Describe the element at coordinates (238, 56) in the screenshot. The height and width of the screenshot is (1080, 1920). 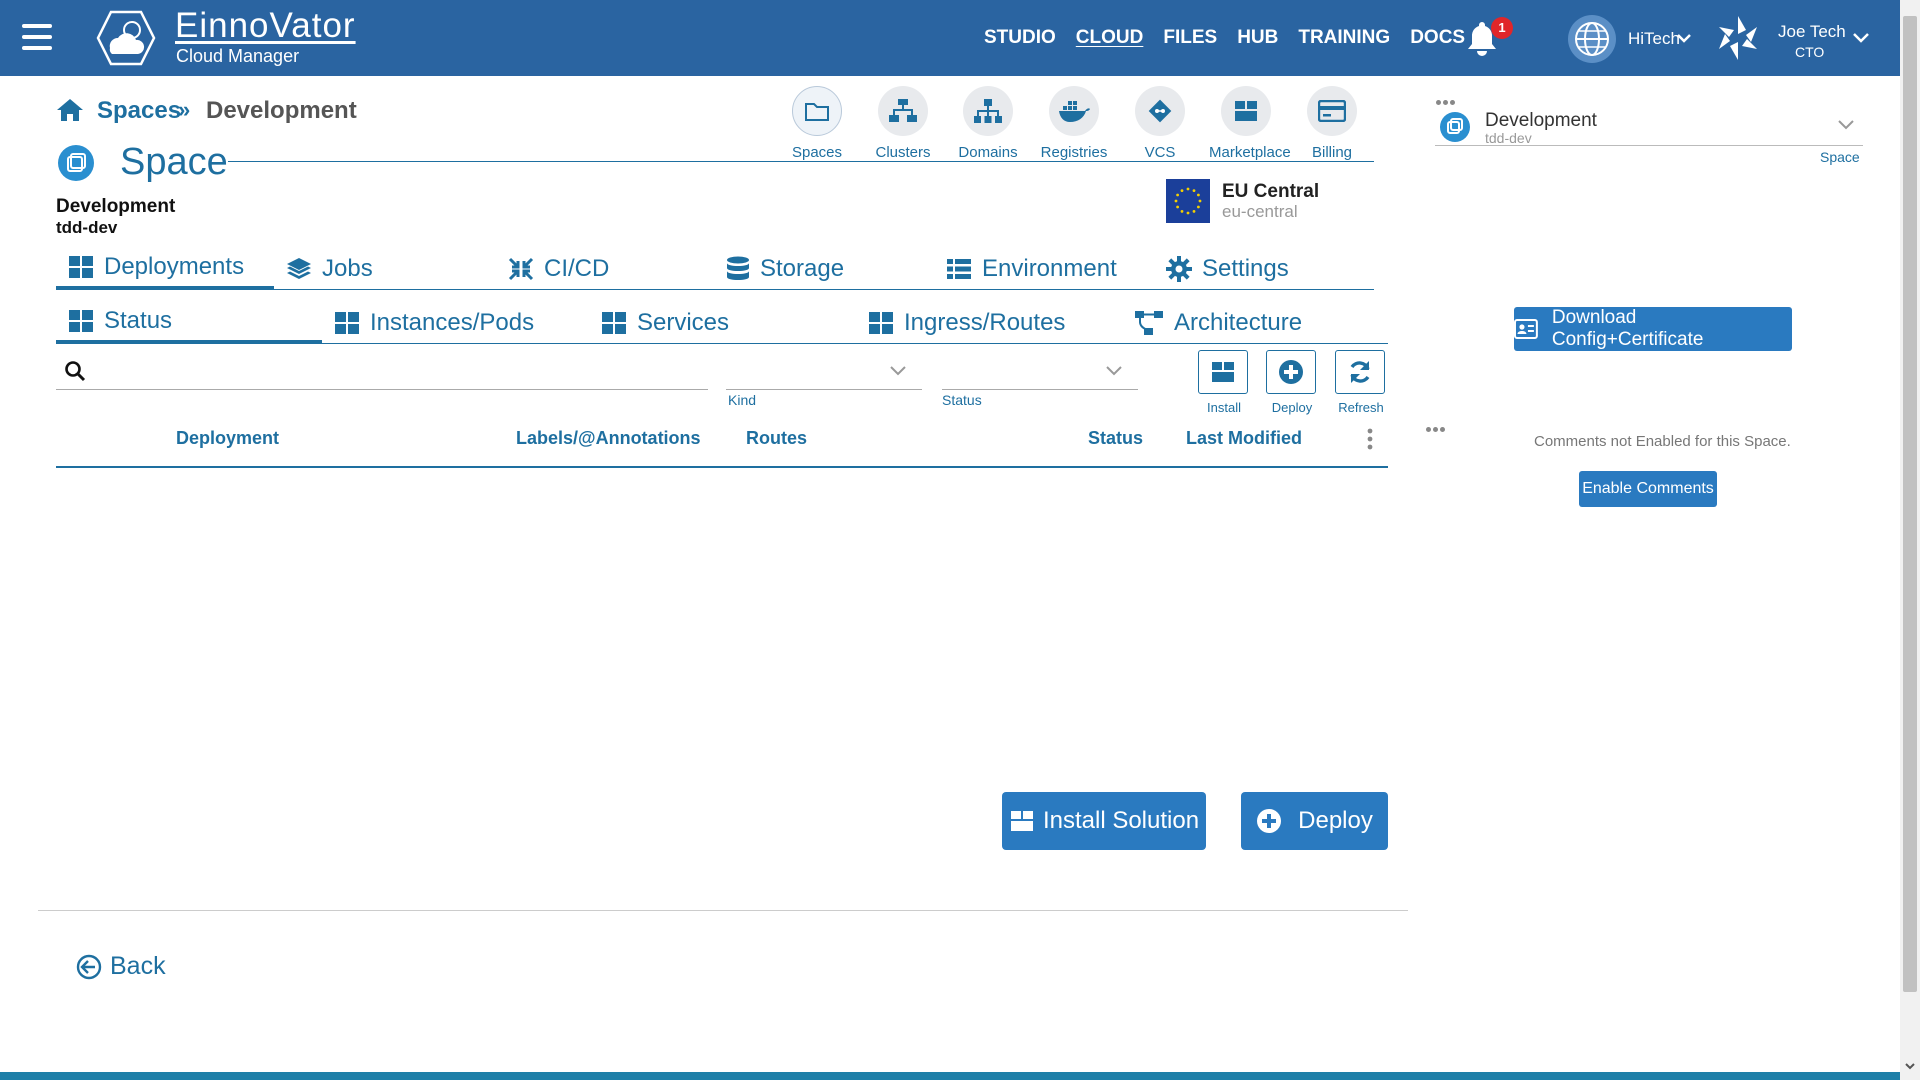
I see `app-subtitle: Cloud Manager` at that location.